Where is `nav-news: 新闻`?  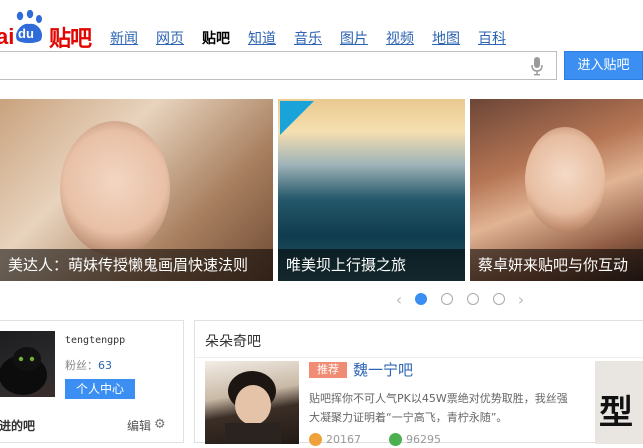
nav-news: 新闻 is located at coordinates (124, 38).